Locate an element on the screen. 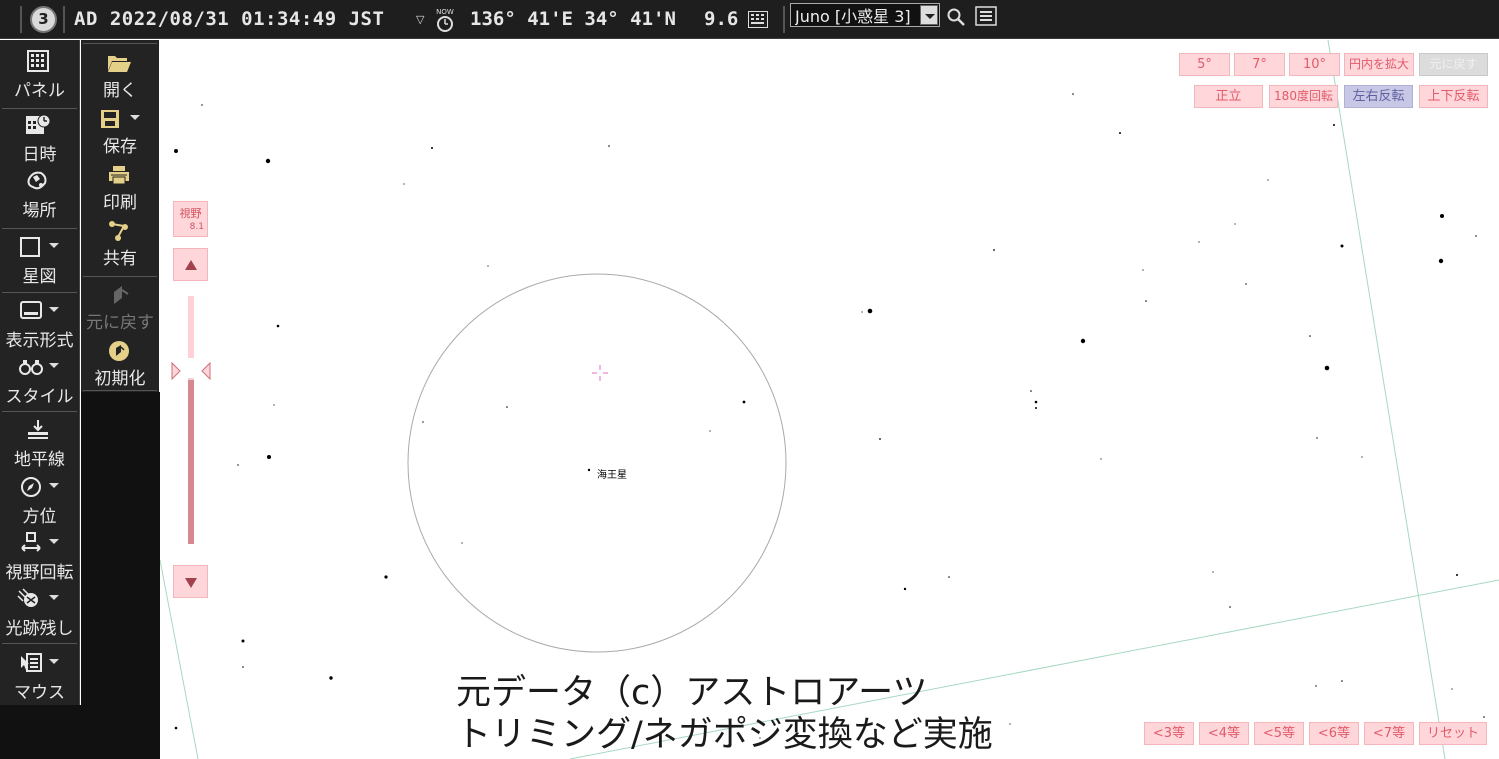  location-display: 136° 41'E 34° 41'N is located at coordinates (573, 19).